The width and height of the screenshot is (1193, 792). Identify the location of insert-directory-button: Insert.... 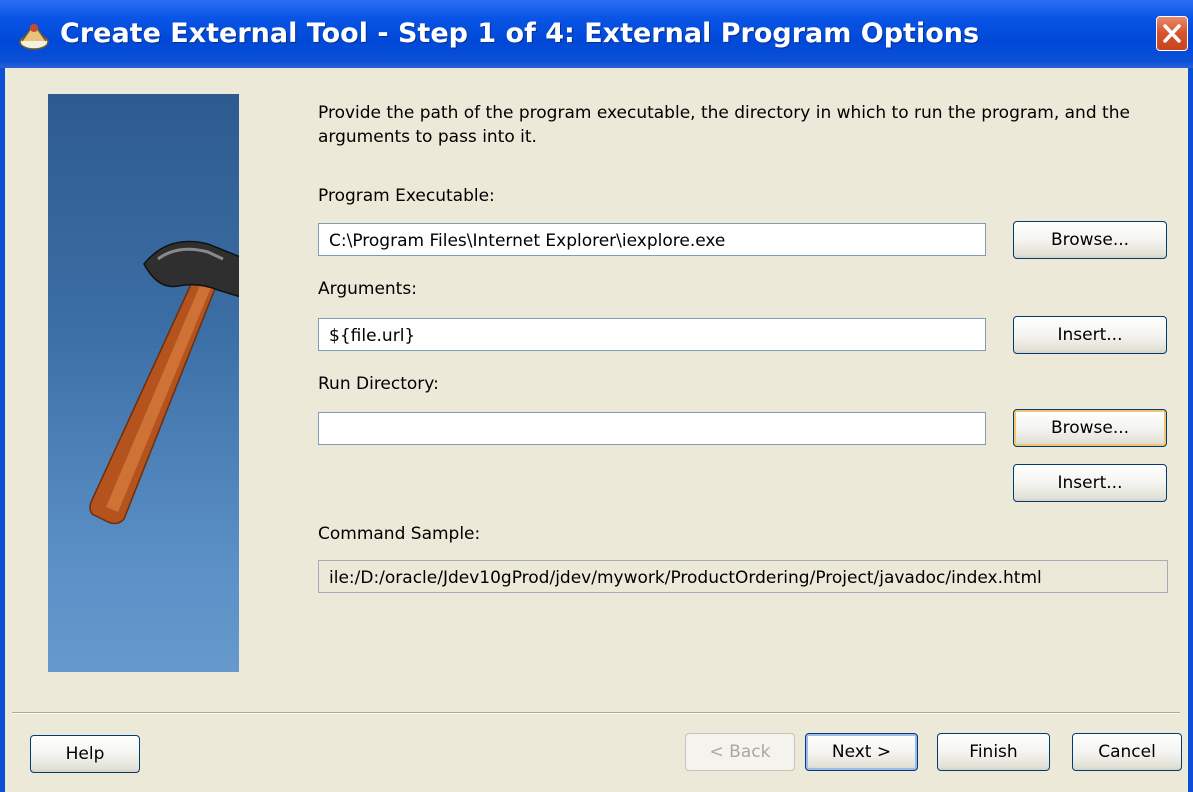
(1090, 483).